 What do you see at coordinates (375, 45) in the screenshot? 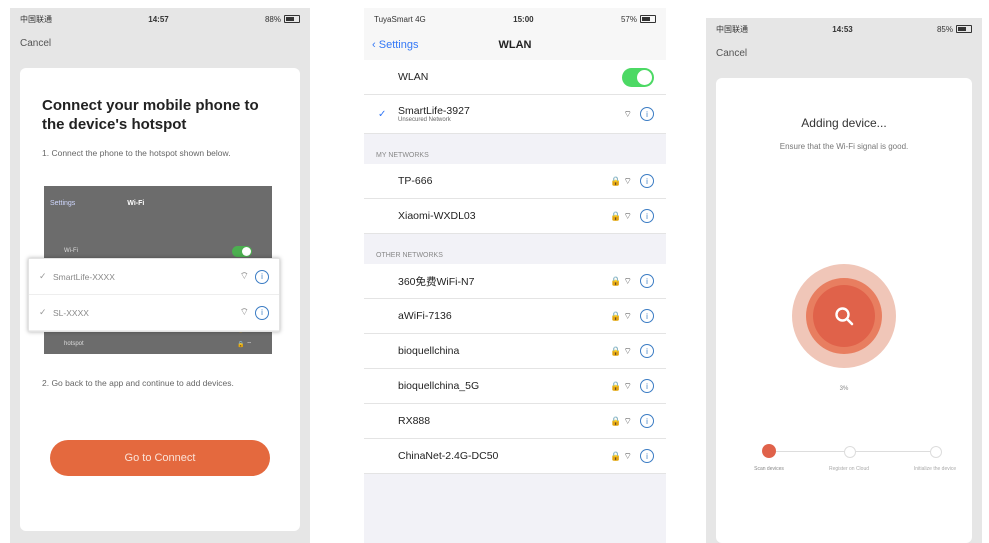
I see `chevron-left-icon: ‹` at bounding box center [375, 45].